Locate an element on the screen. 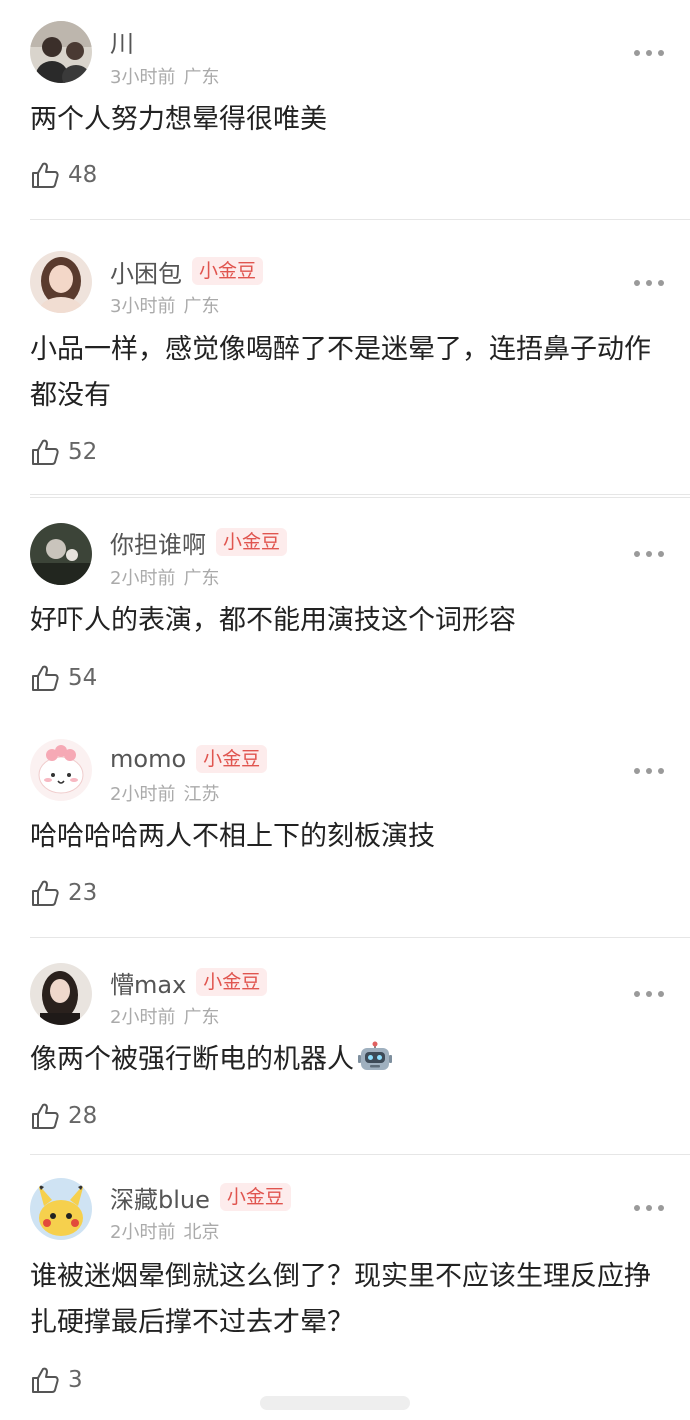  name-row: momo 小金豆 is located at coordinates (189, 759).